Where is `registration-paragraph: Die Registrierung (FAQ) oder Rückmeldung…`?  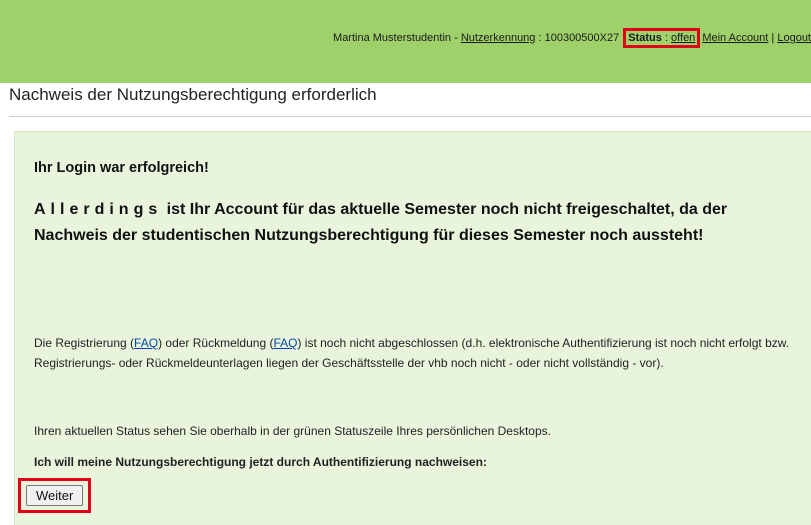 registration-paragraph: Die Registrierung (FAQ) oder Rückmeldung… is located at coordinates (414, 353).